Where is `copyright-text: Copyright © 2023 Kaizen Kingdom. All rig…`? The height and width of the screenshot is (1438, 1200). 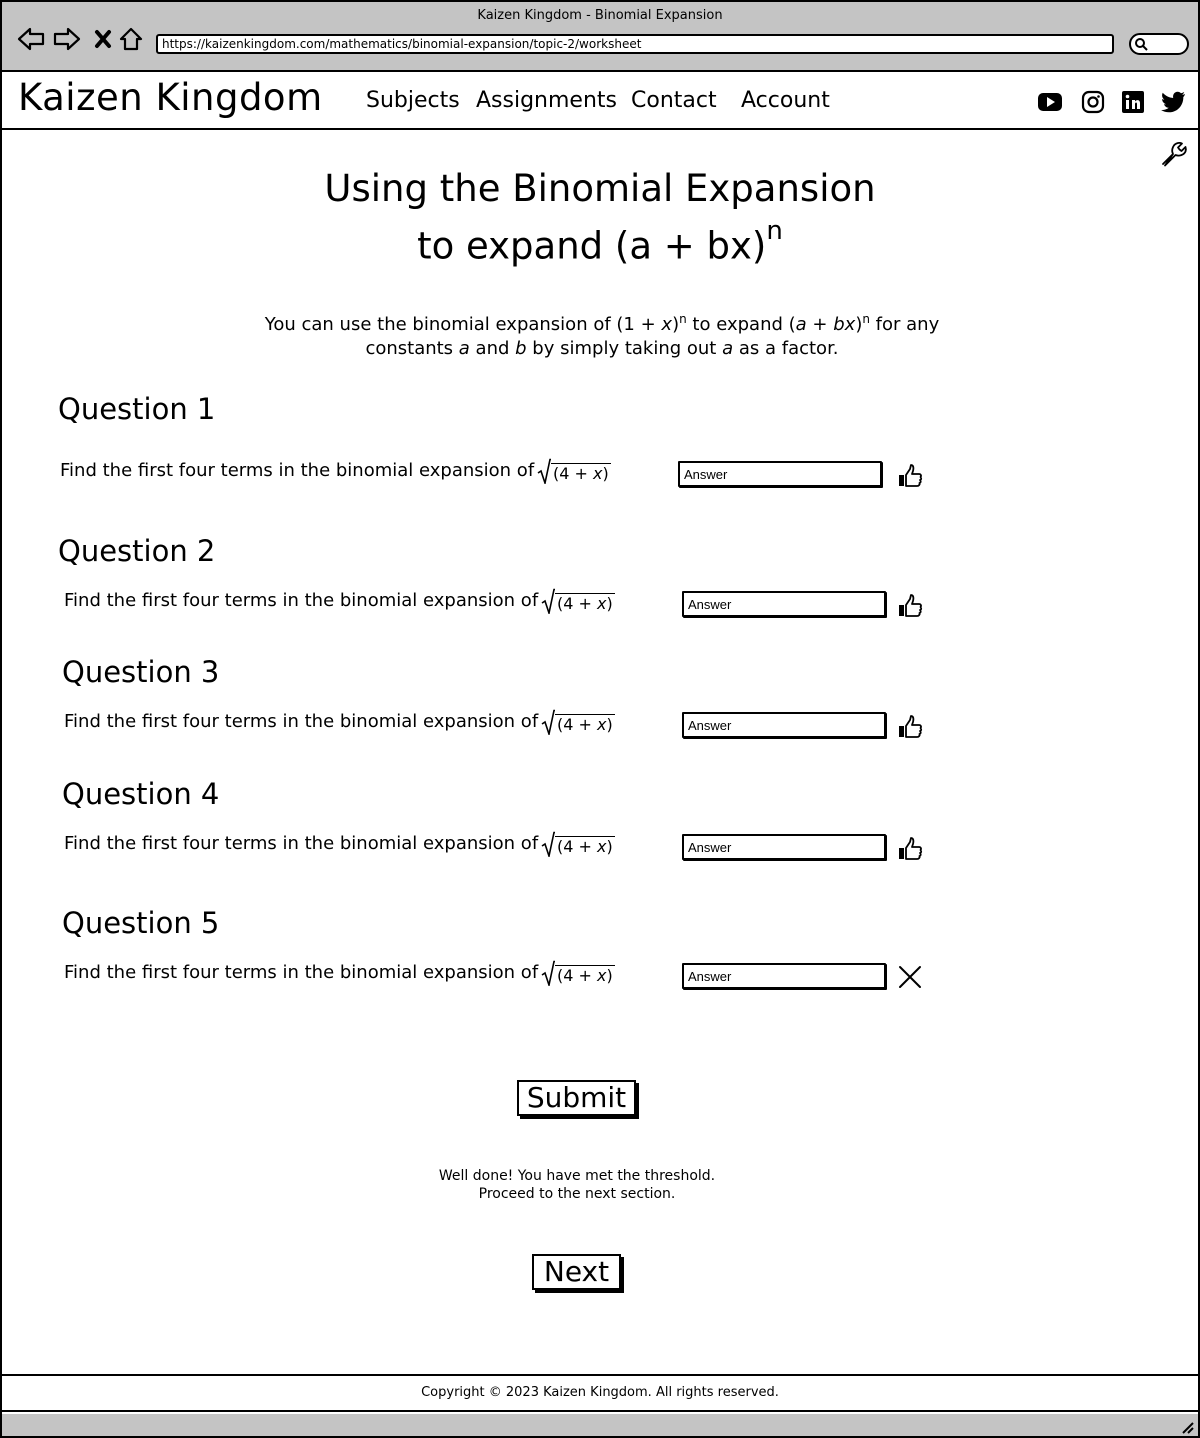
copyright-text: Copyright © 2023 Kaizen Kingdom. All rig… is located at coordinates (600, 1392).